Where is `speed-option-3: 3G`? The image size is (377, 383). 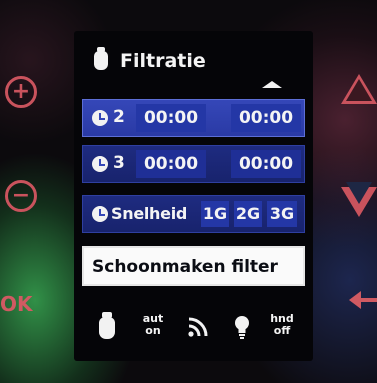
speed-option-3: 3G is located at coordinates (282, 214).